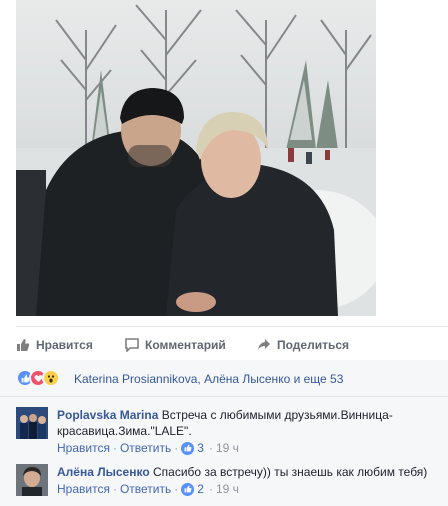 The width and height of the screenshot is (448, 506). What do you see at coordinates (23, 345) in the screenshot?
I see `thumbs-up-icon` at bounding box center [23, 345].